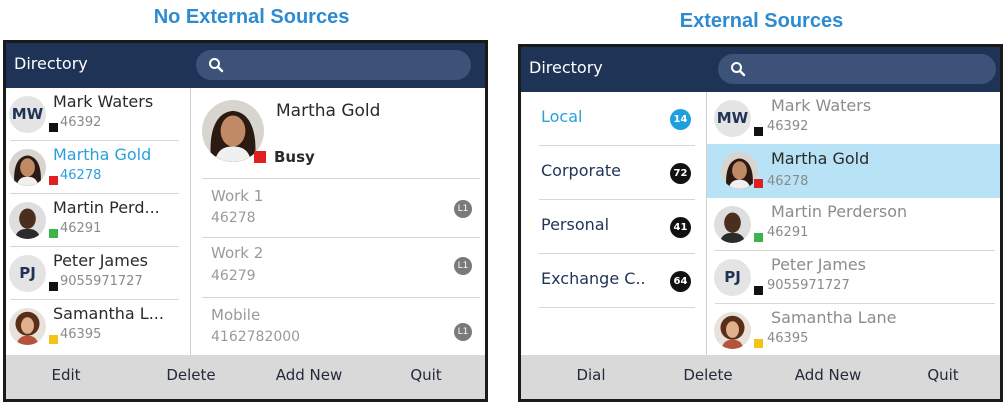 This screenshot has width=1005, height=402. I want to click on detail-entry-work1: Work 1 46278 L1, so click(341, 208).